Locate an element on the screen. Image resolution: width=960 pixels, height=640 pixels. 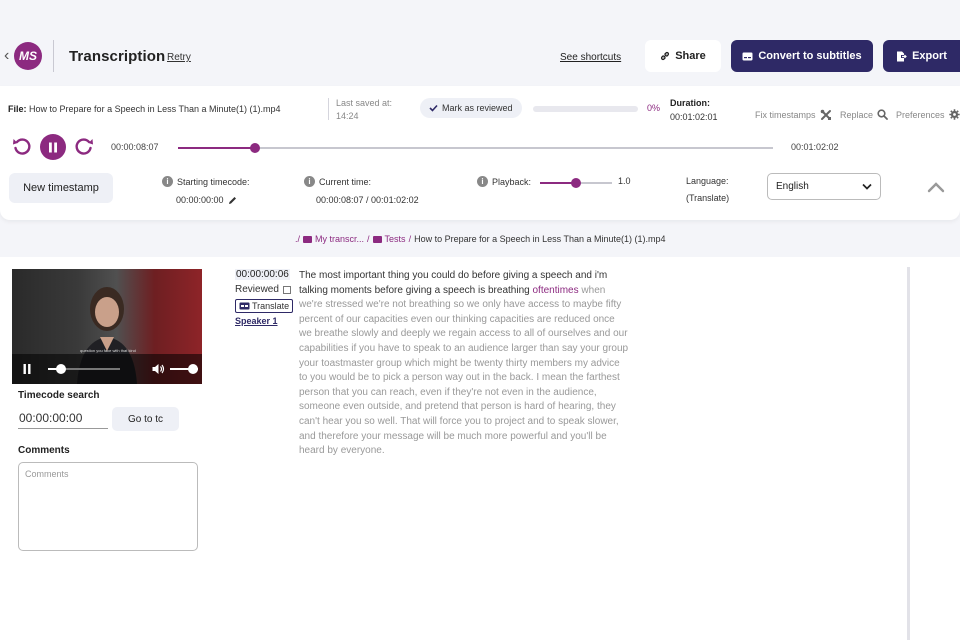
chevron-down-icon is located at coordinates (867, 186).